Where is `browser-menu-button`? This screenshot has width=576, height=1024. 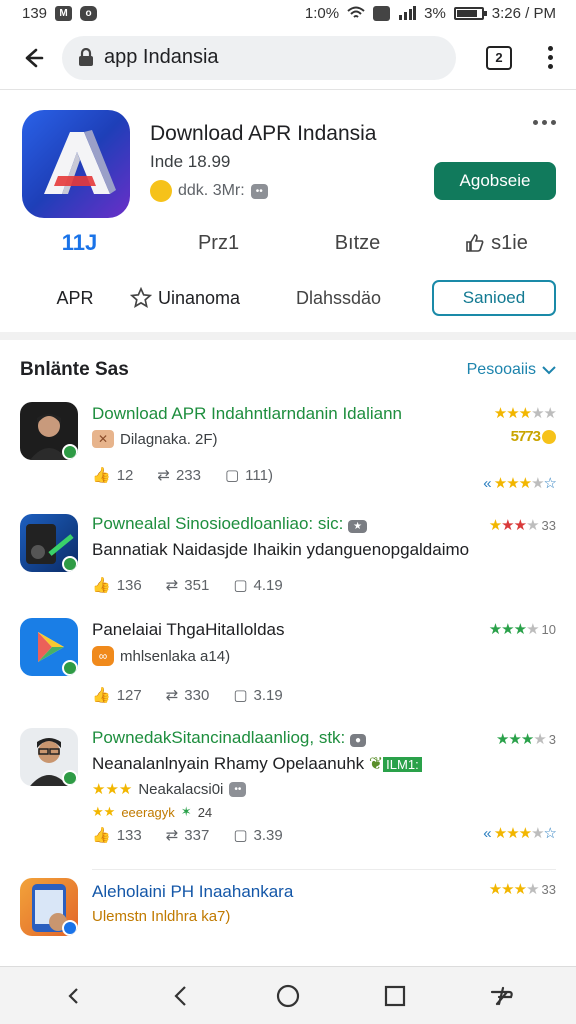 browser-menu-button is located at coordinates (550, 57).